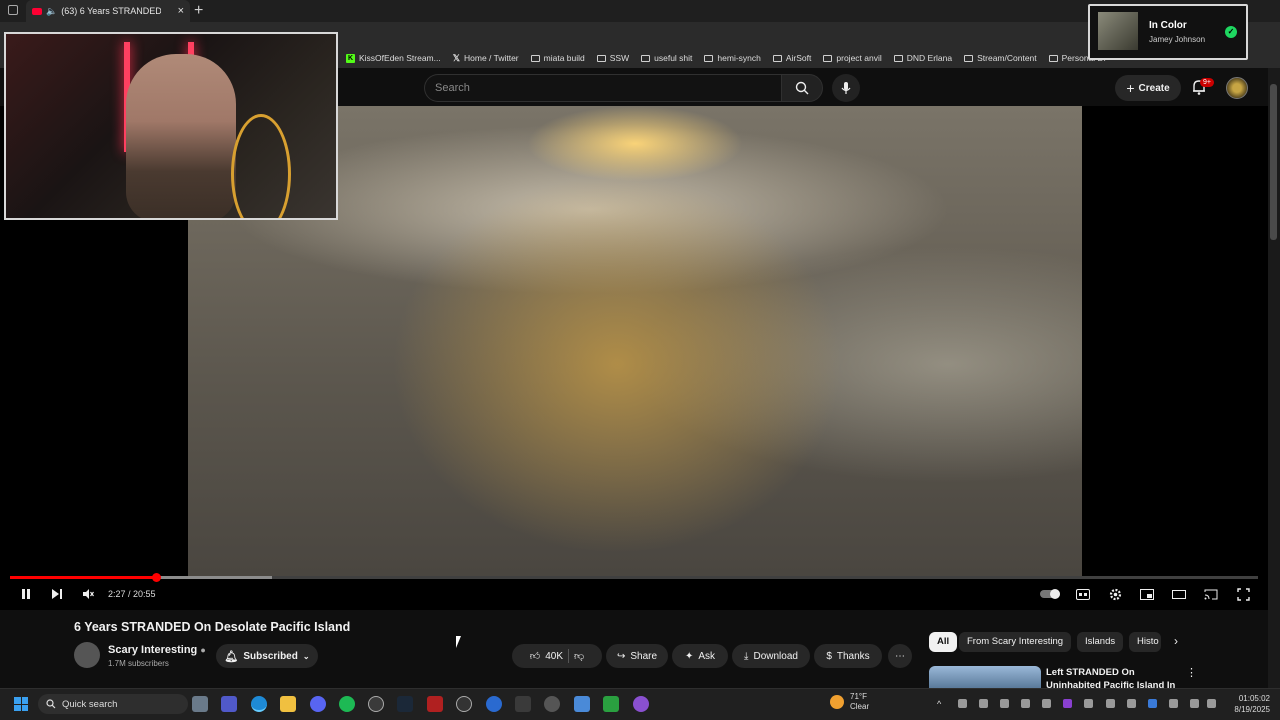 The image size is (1280, 720). Describe the element at coordinates (771, 656) in the screenshot. I see `download-button: ⤓ Download` at that location.